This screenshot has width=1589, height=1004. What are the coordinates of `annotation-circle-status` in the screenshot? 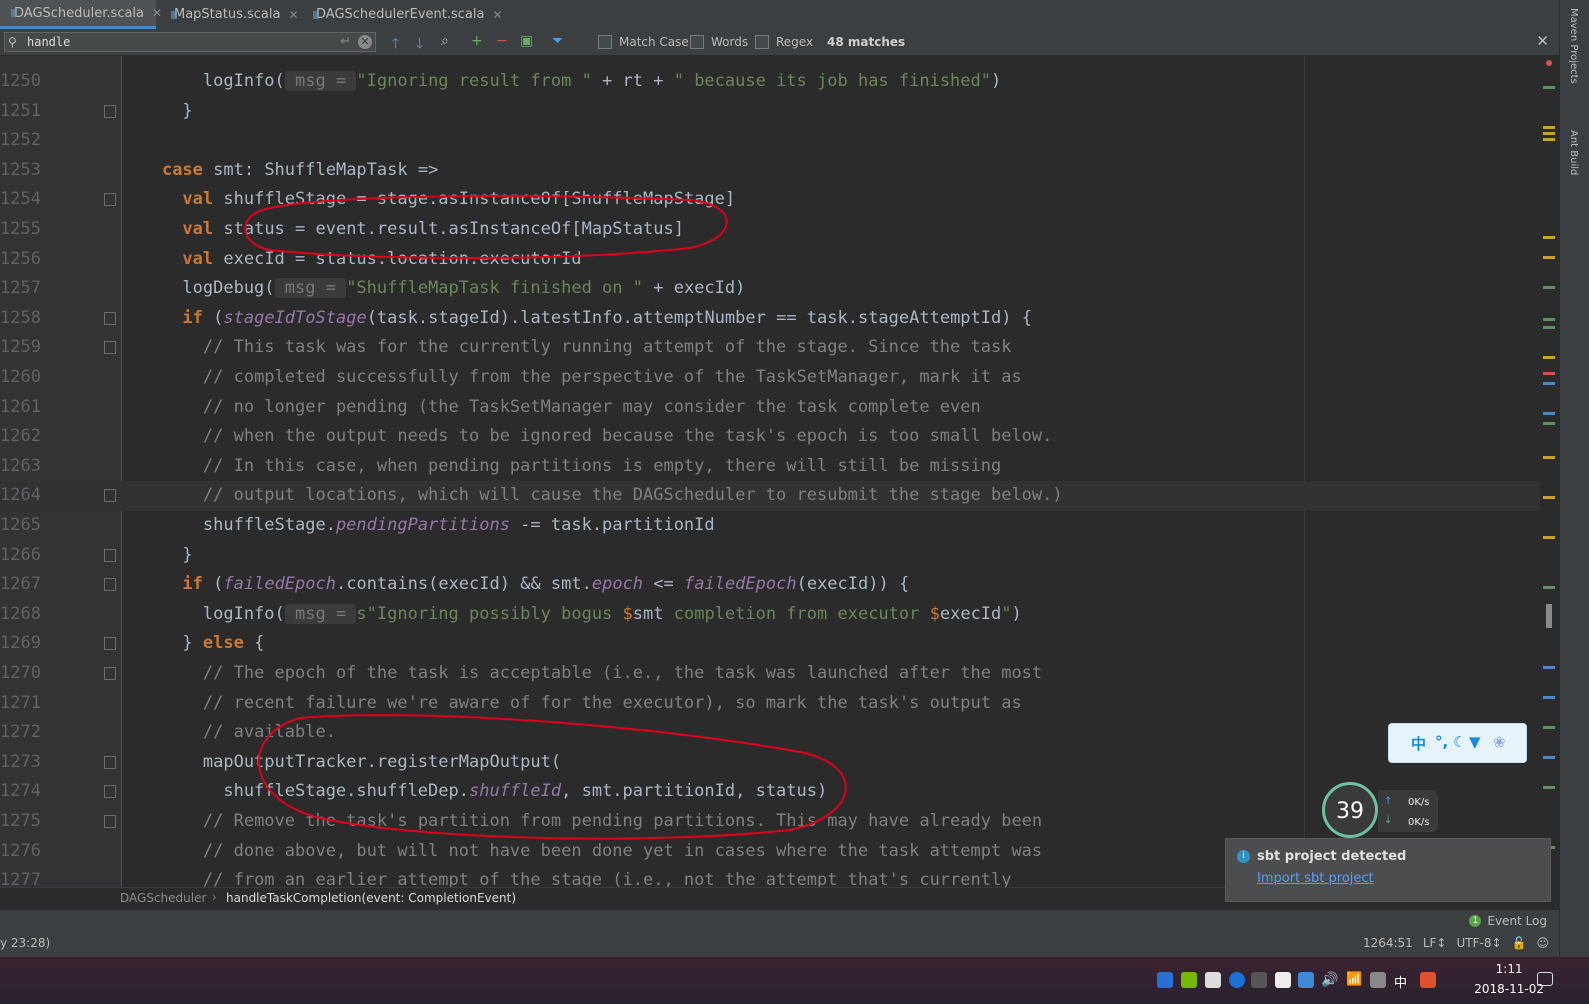 It's located at (486, 227).